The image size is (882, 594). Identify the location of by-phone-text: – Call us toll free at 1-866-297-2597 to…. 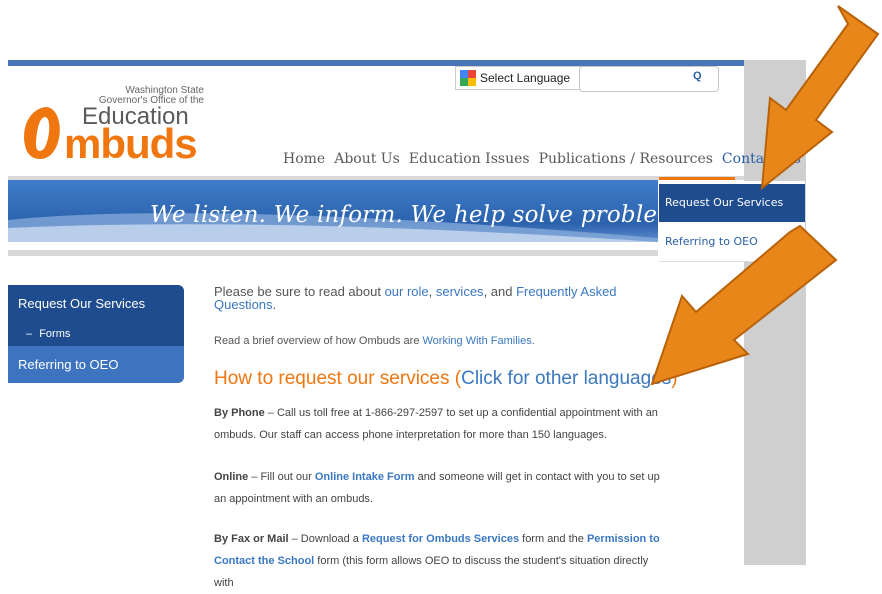
(436, 424).